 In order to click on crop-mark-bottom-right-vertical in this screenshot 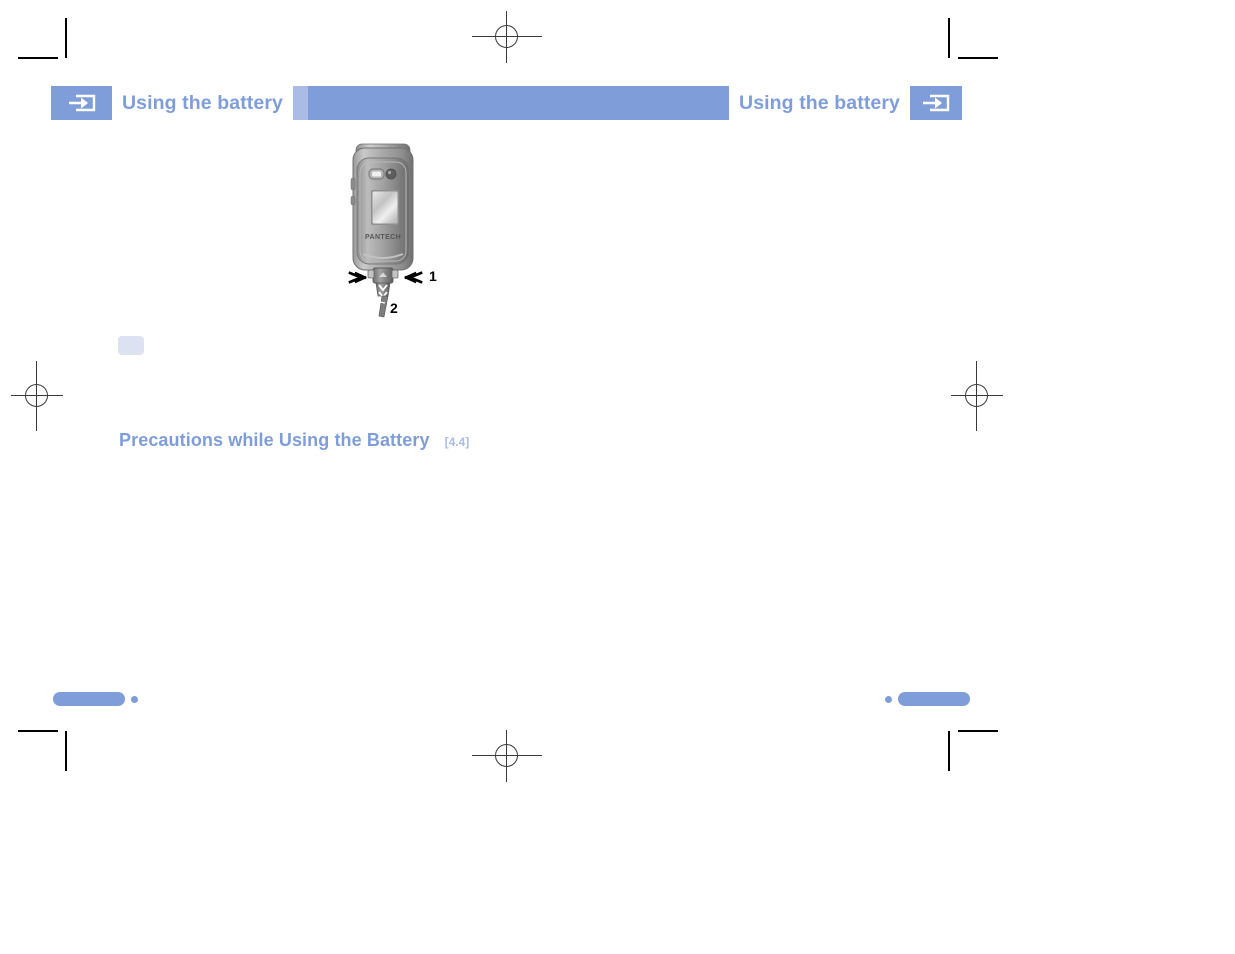, I will do `click(949, 751)`.